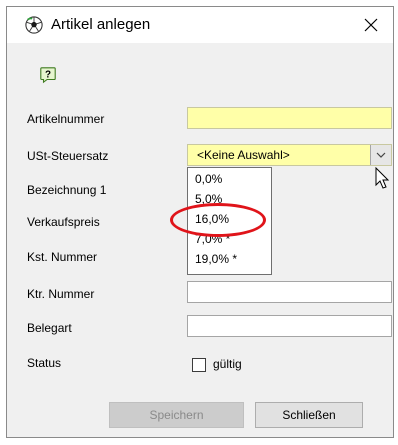 Image resolution: width=398 pixels, height=445 pixels. What do you see at coordinates (309, 415) in the screenshot?
I see `close-button: Schließen` at bounding box center [309, 415].